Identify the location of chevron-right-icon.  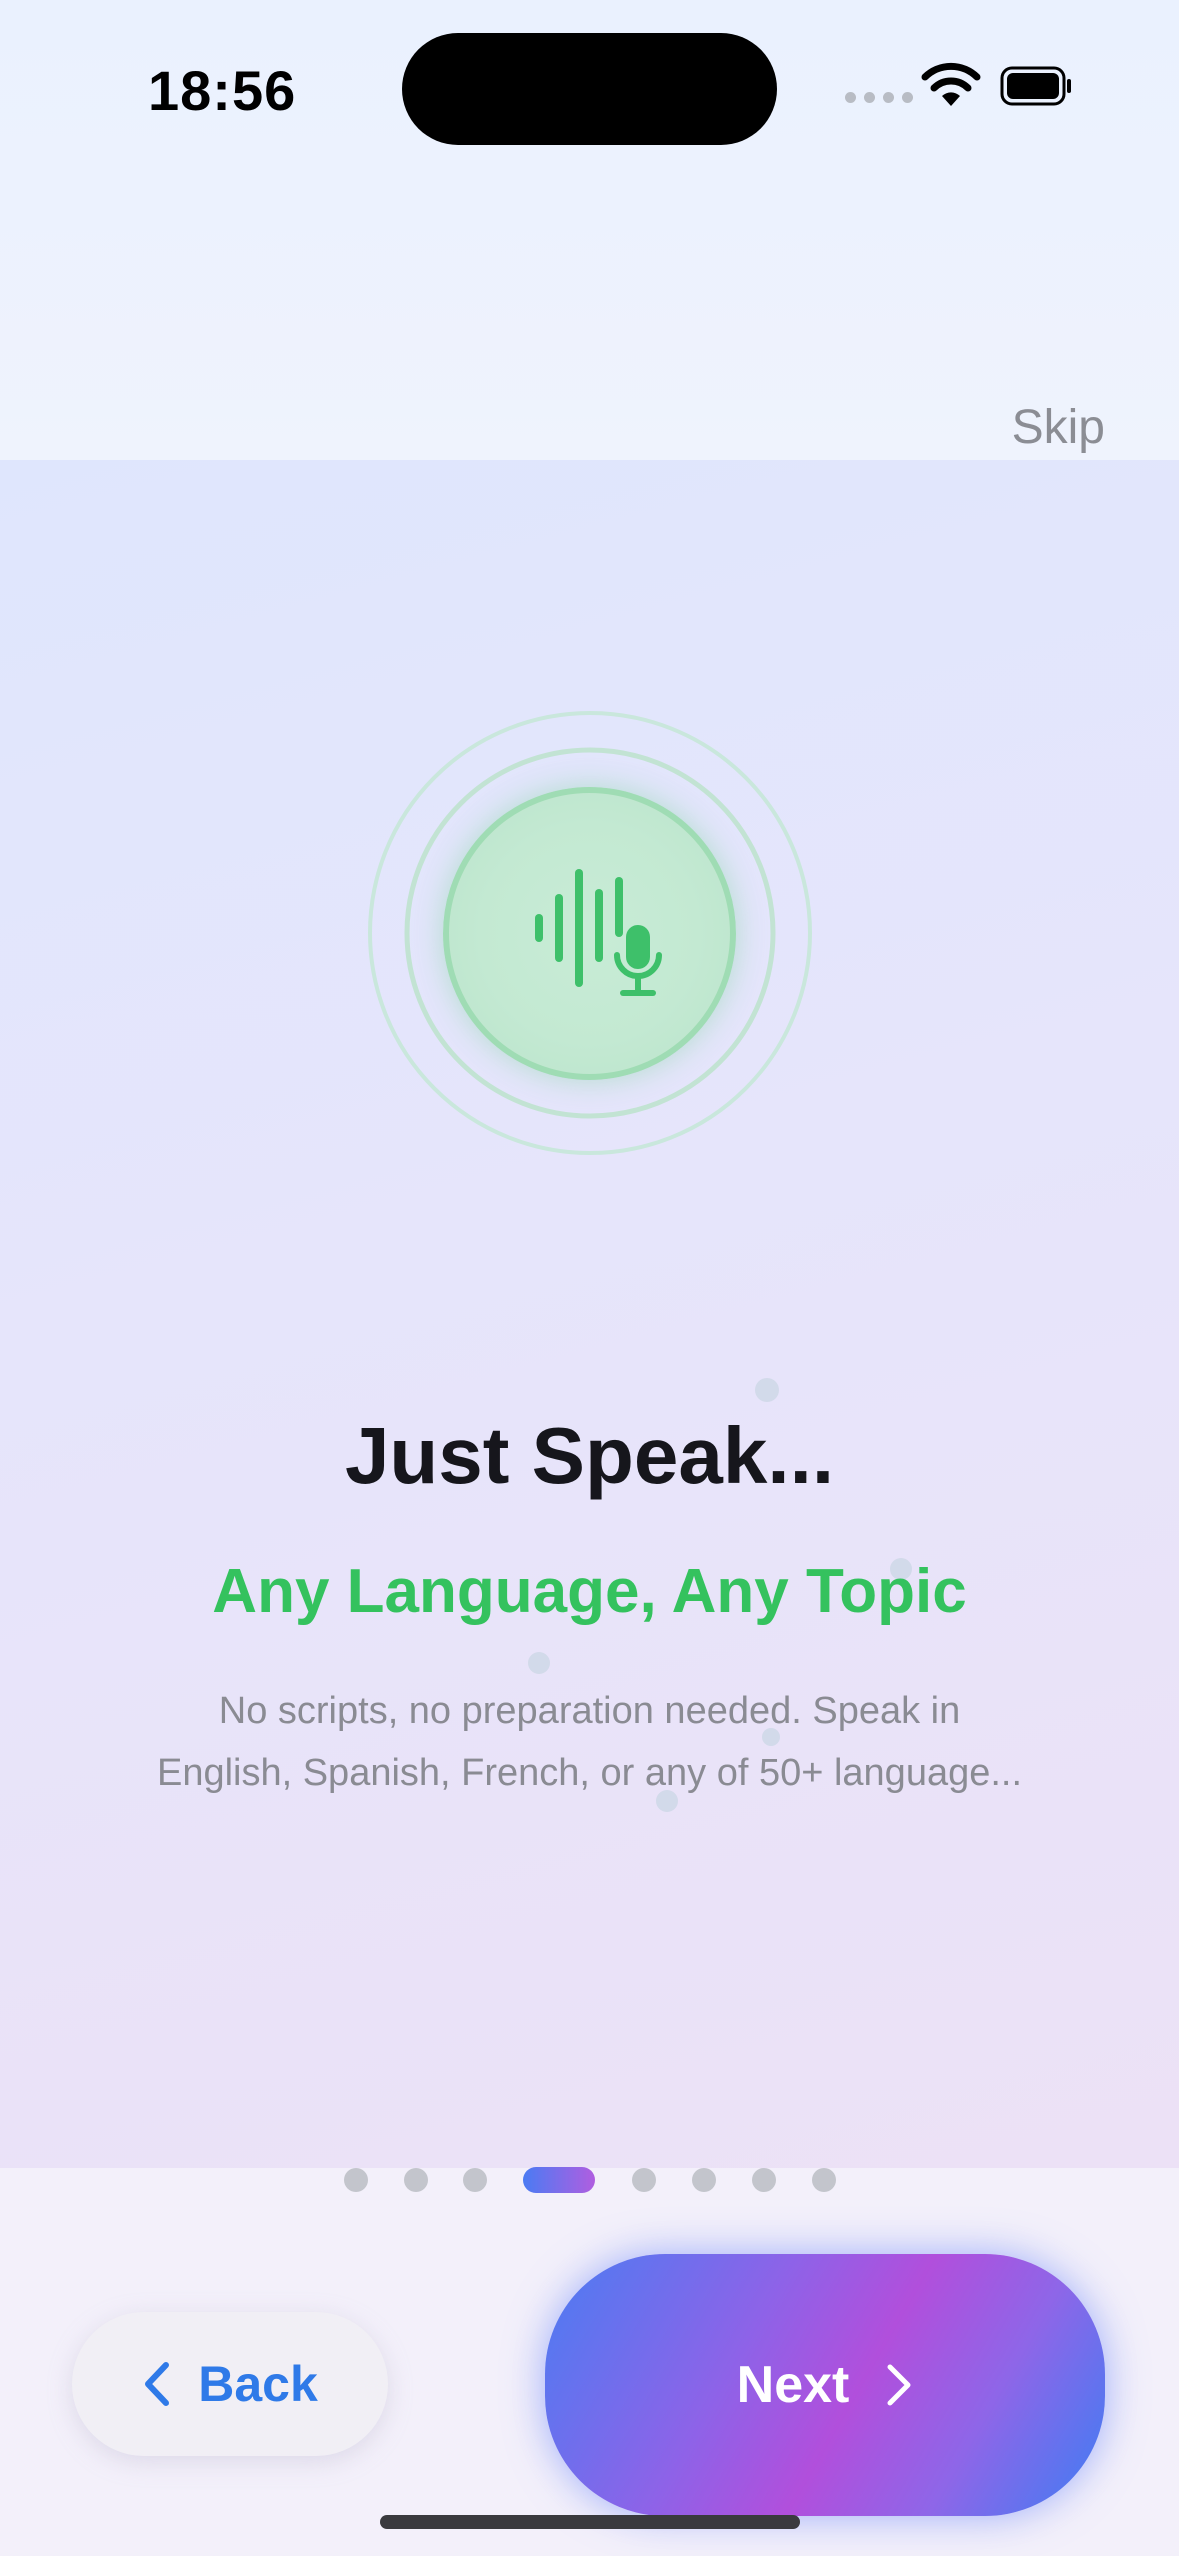
(899, 2385).